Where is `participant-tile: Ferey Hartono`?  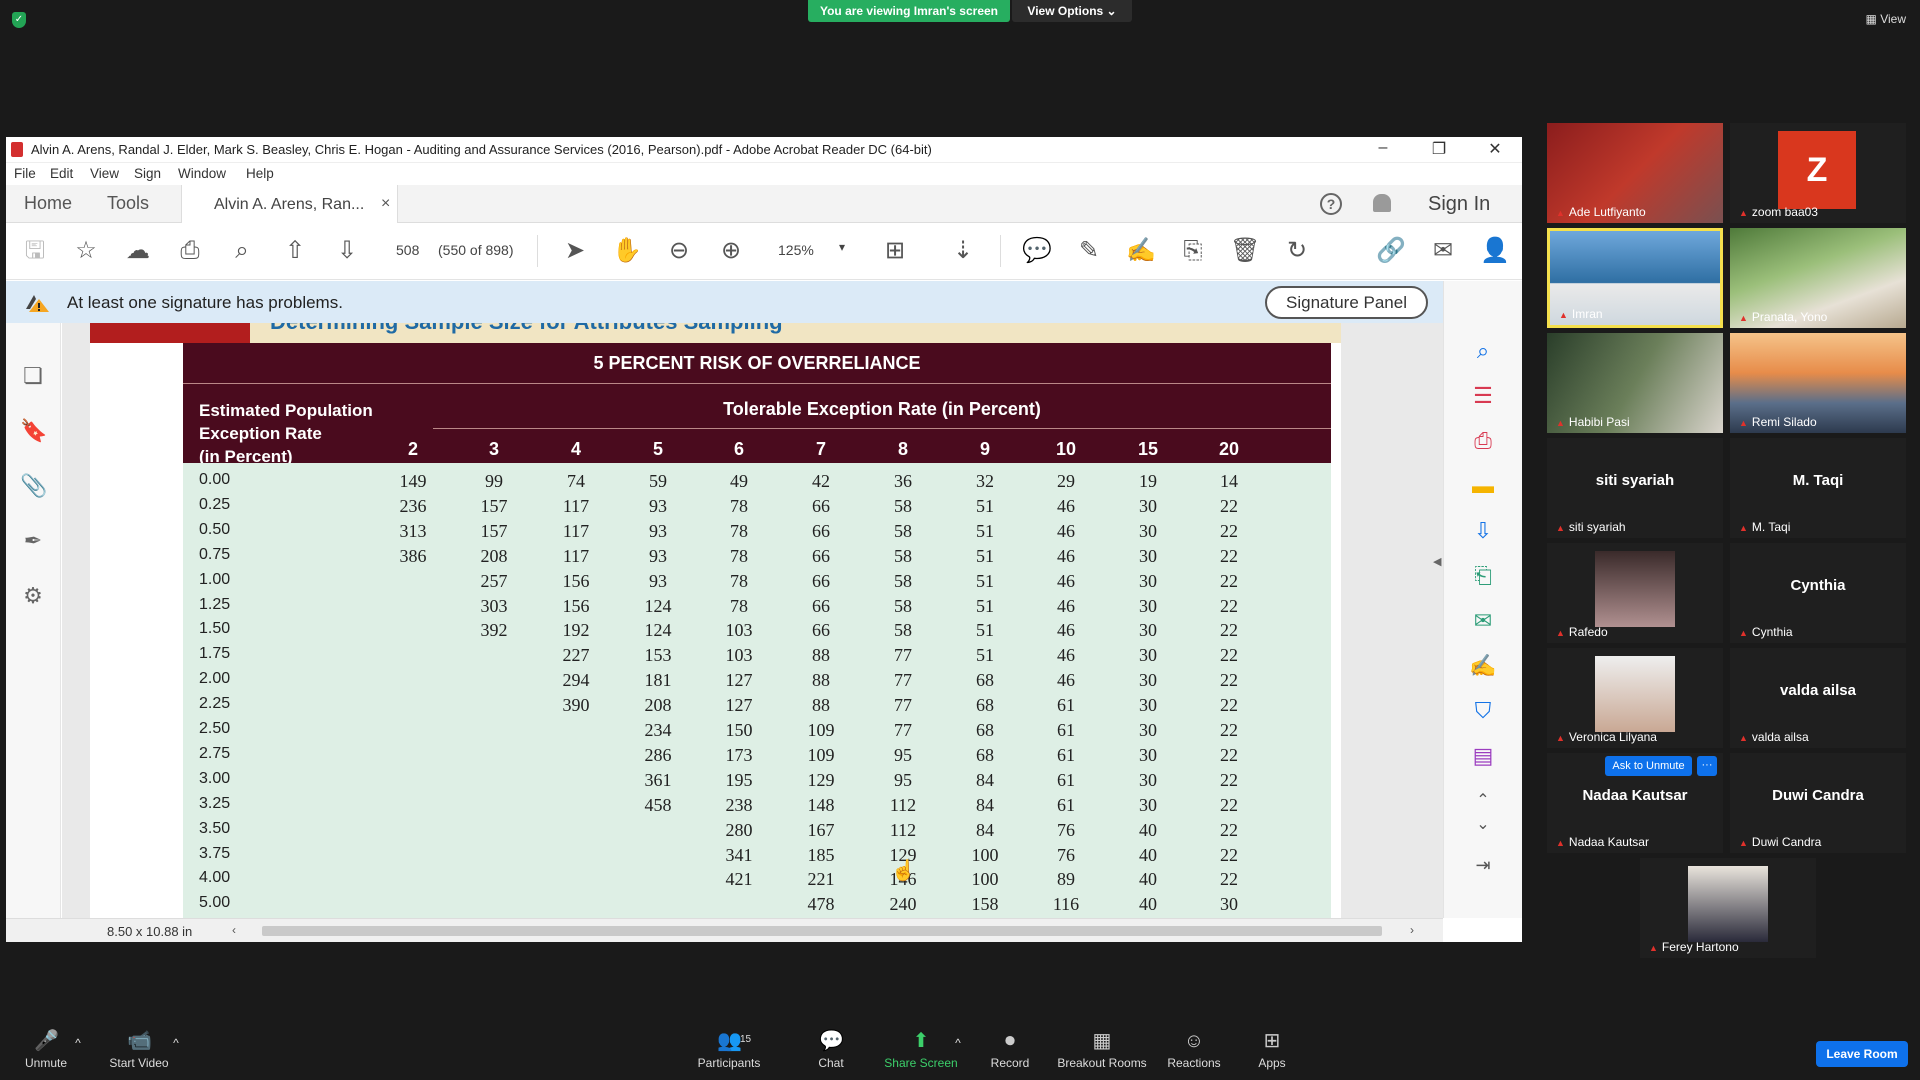 participant-tile: Ferey Hartono is located at coordinates (1728, 908).